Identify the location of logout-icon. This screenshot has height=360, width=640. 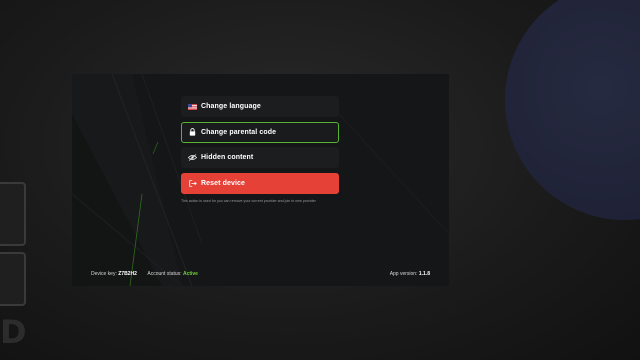
(192, 183).